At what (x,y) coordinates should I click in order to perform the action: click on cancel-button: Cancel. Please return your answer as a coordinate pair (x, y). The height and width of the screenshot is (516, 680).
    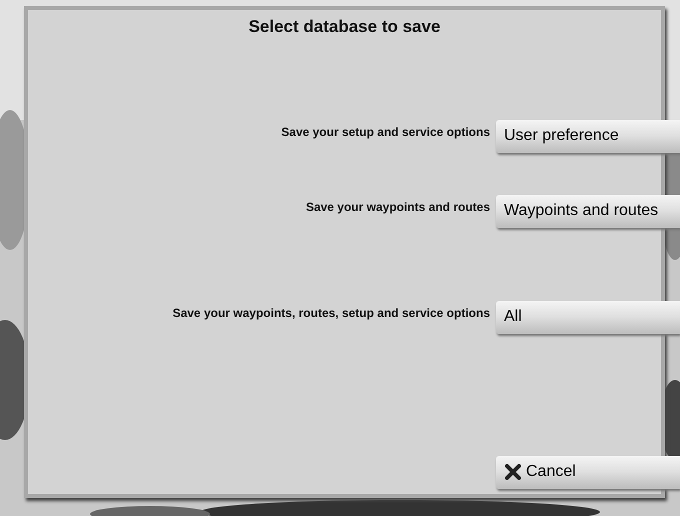
    Looking at the image, I should click on (588, 472).